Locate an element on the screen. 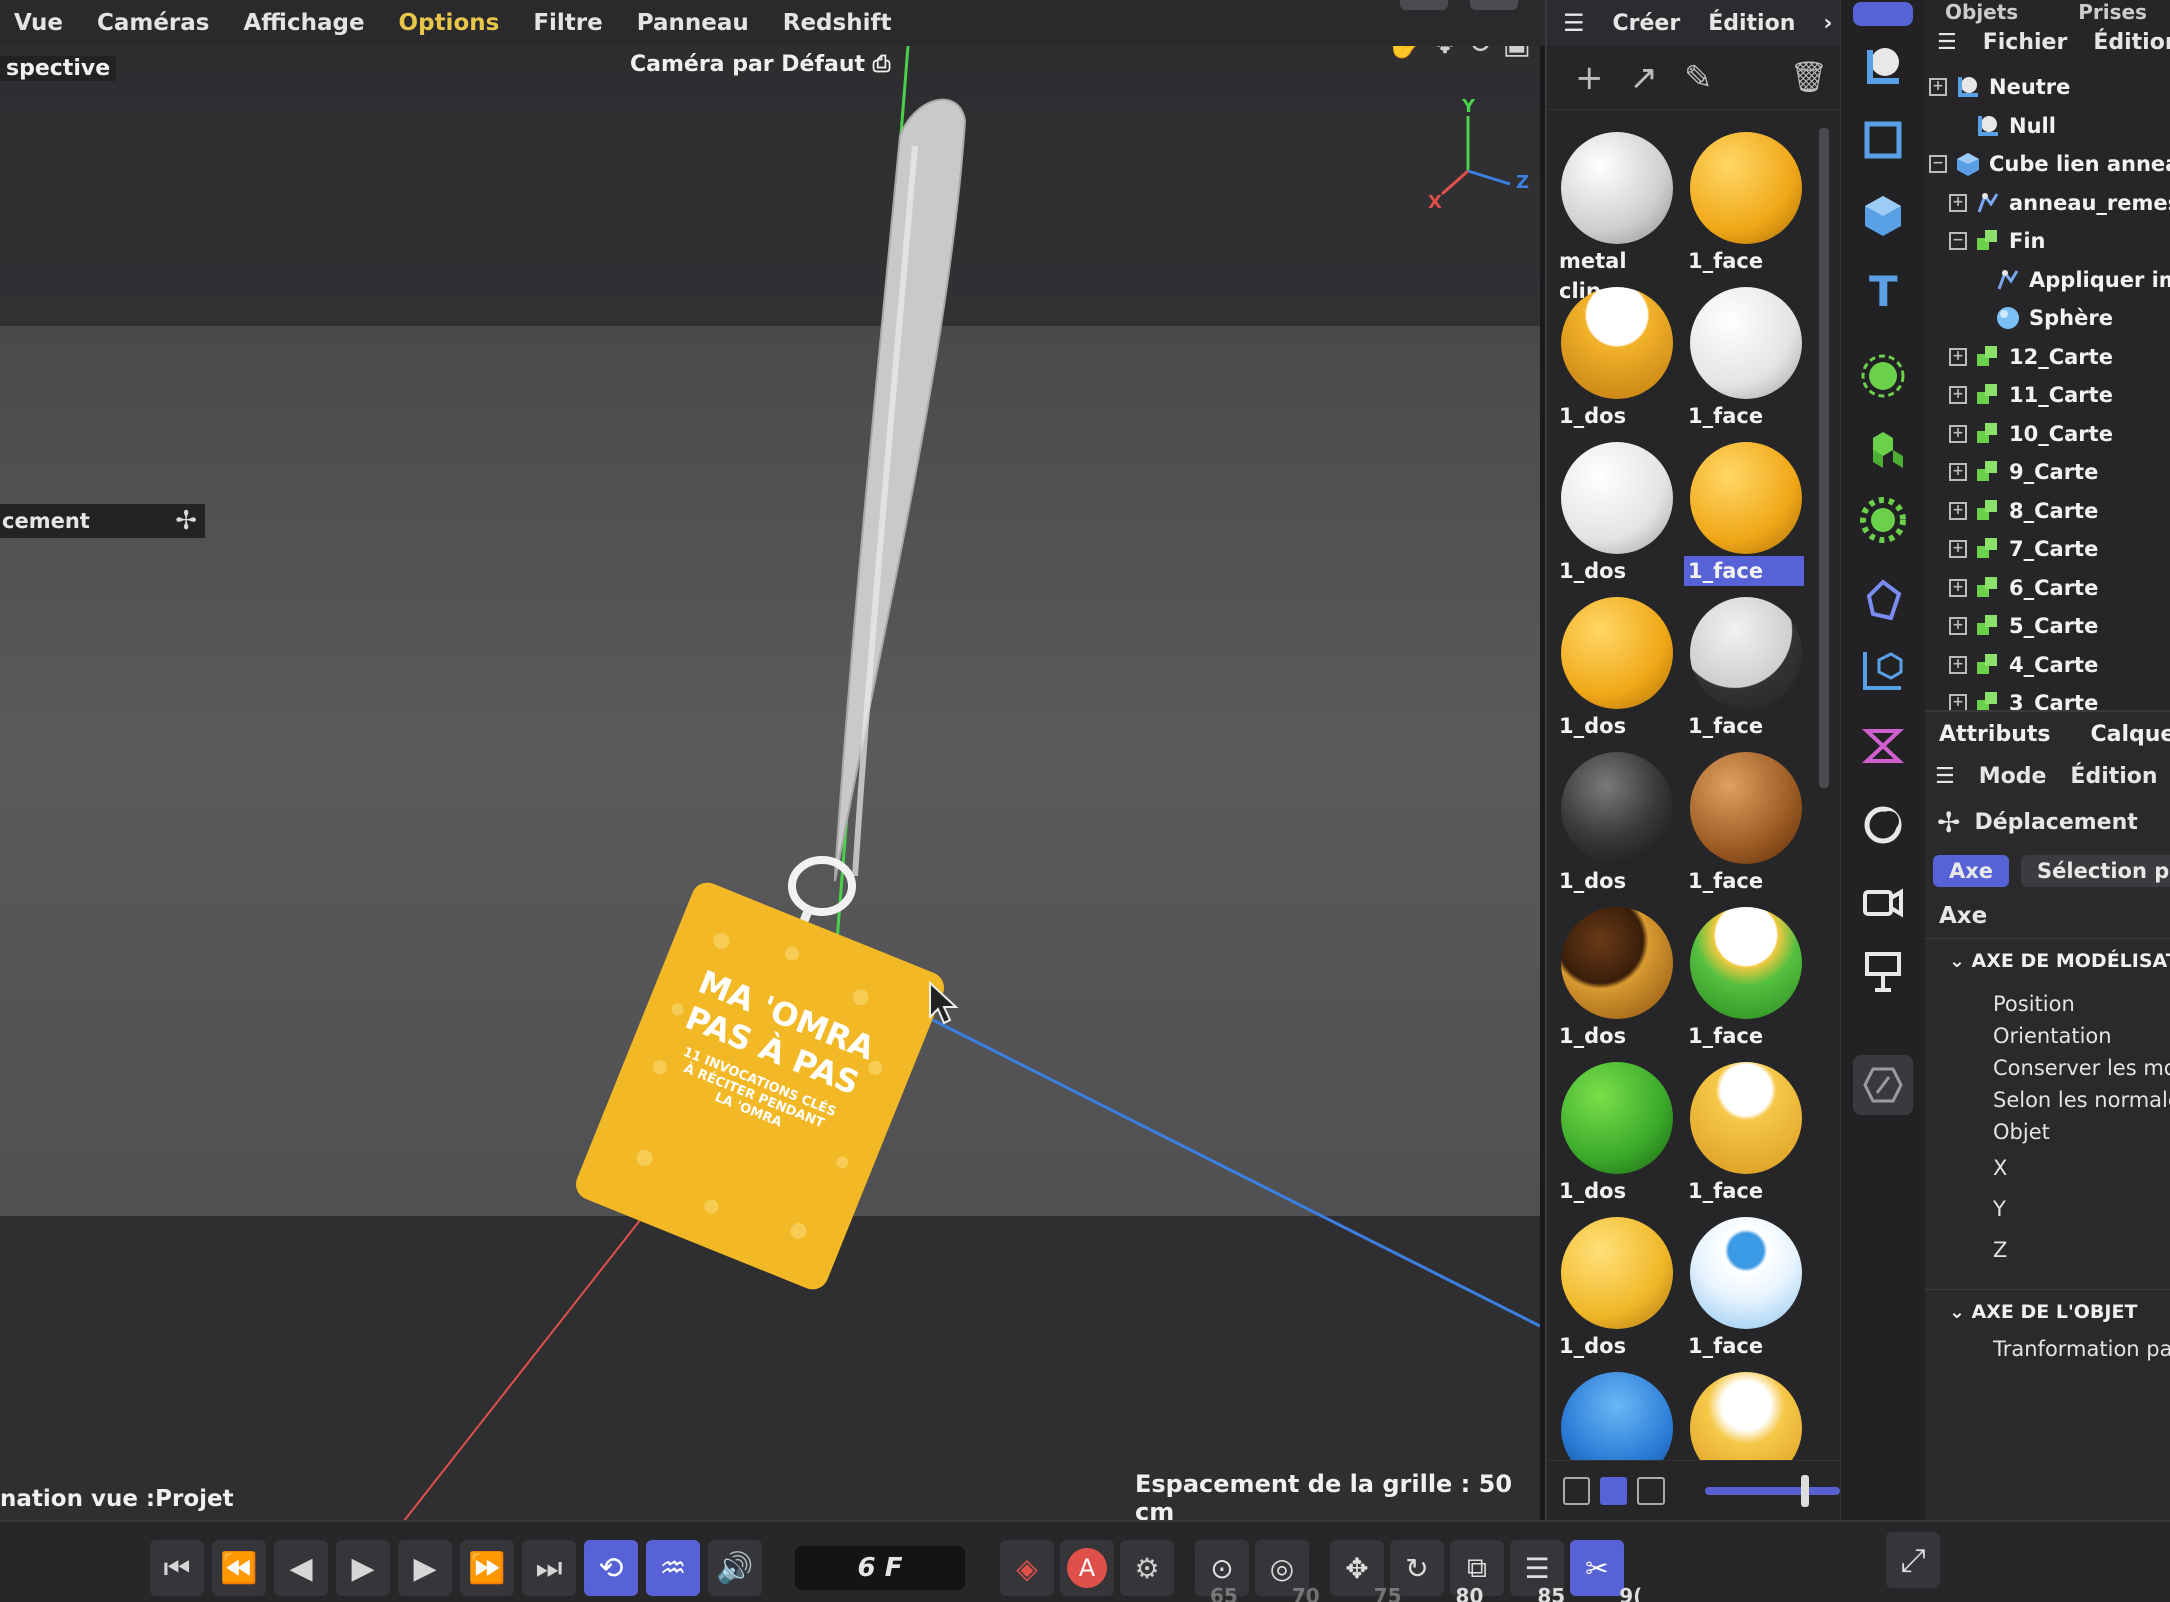 Image resolution: width=2170 pixels, height=1602 pixels. object-row: +3_Carte is located at coordinates (2047, 697).